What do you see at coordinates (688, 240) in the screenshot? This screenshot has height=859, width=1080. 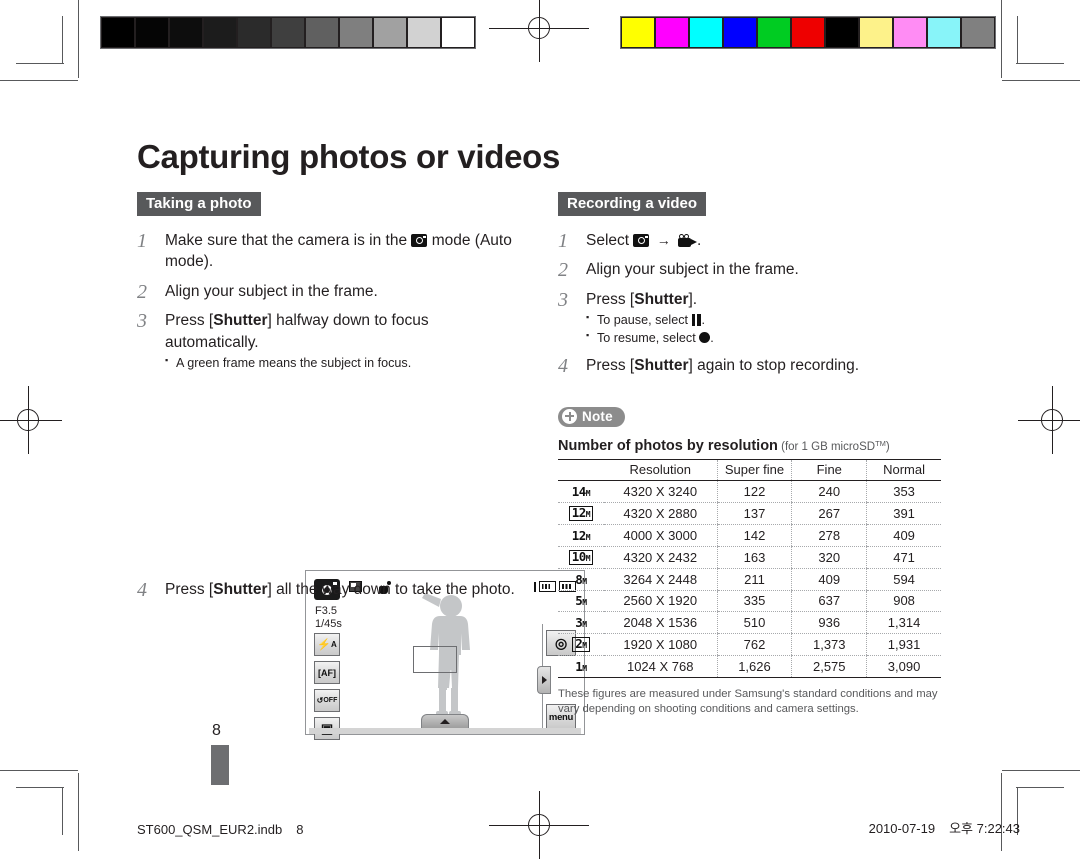 I see `video-camera-icon` at bounding box center [688, 240].